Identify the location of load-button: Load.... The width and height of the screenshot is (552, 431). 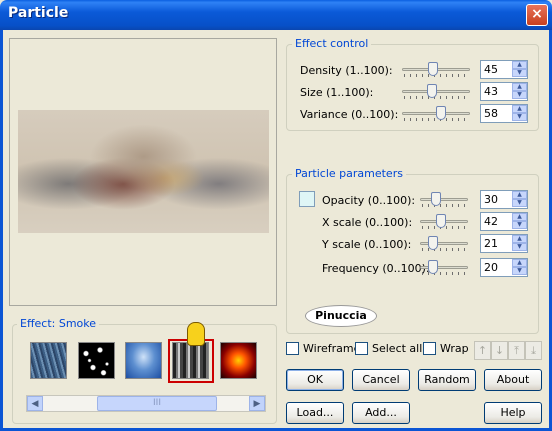
(315, 413).